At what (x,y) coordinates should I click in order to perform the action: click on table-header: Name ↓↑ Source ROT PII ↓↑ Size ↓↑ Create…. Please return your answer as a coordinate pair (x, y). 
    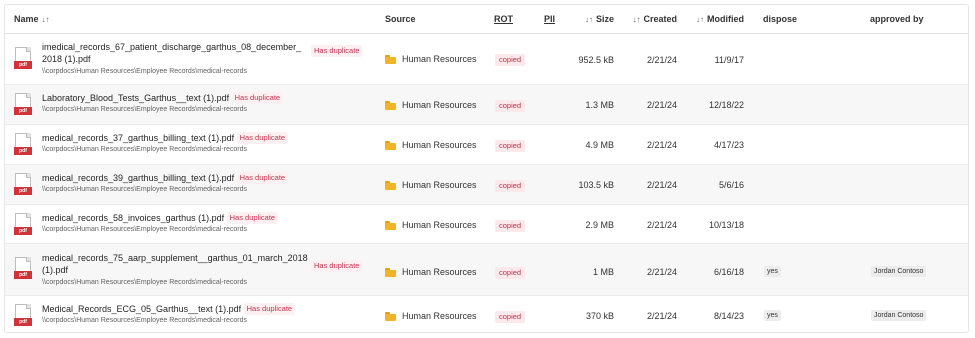
    Looking at the image, I should click on (486, 19).